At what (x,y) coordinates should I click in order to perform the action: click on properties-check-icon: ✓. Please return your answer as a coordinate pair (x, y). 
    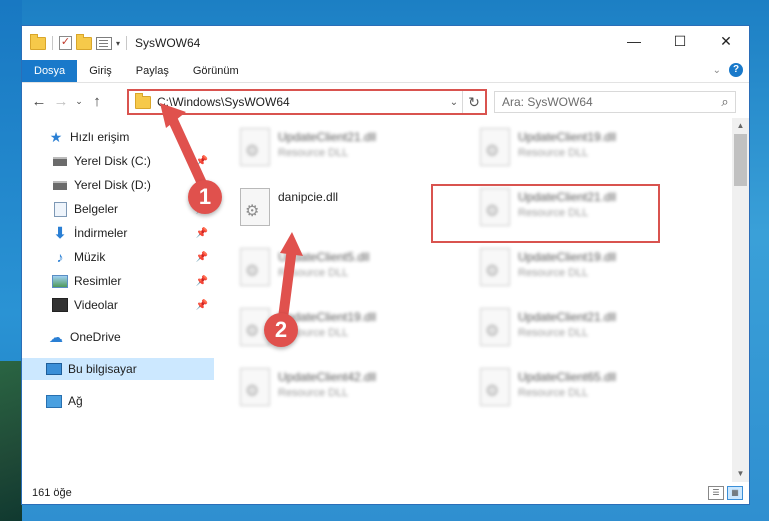
    Looking at the image, I should click on (65, 43).